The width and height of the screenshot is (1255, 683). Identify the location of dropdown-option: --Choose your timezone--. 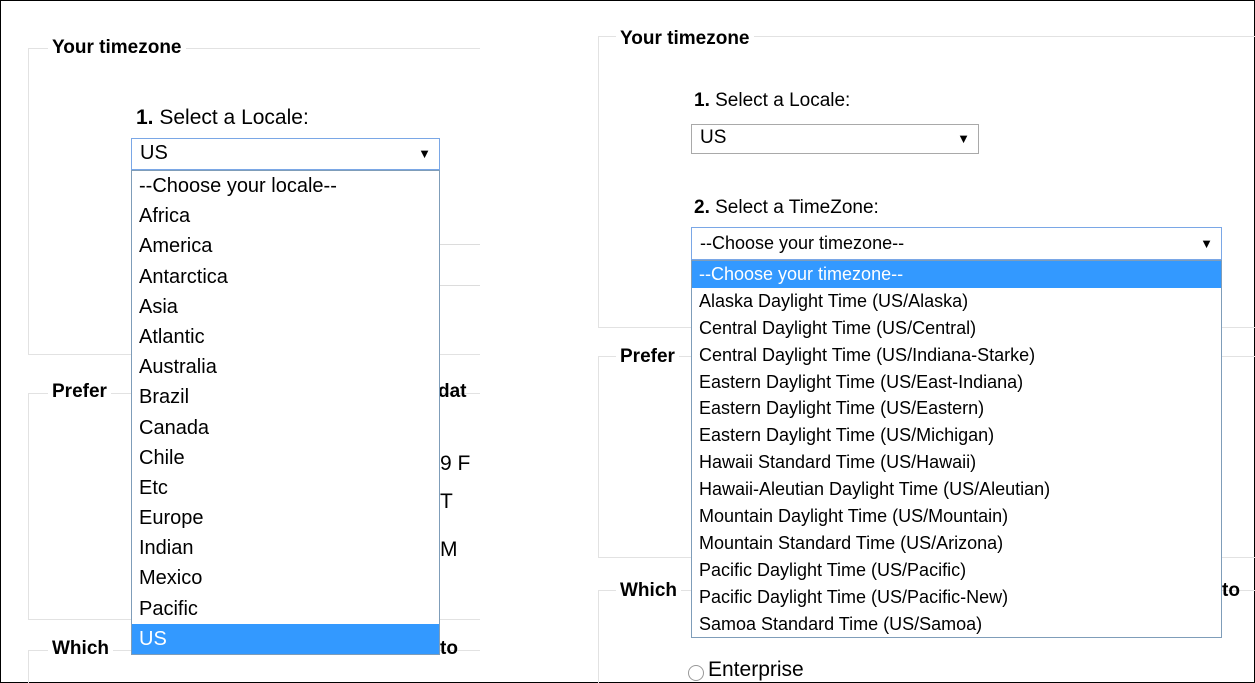
(956, 274).